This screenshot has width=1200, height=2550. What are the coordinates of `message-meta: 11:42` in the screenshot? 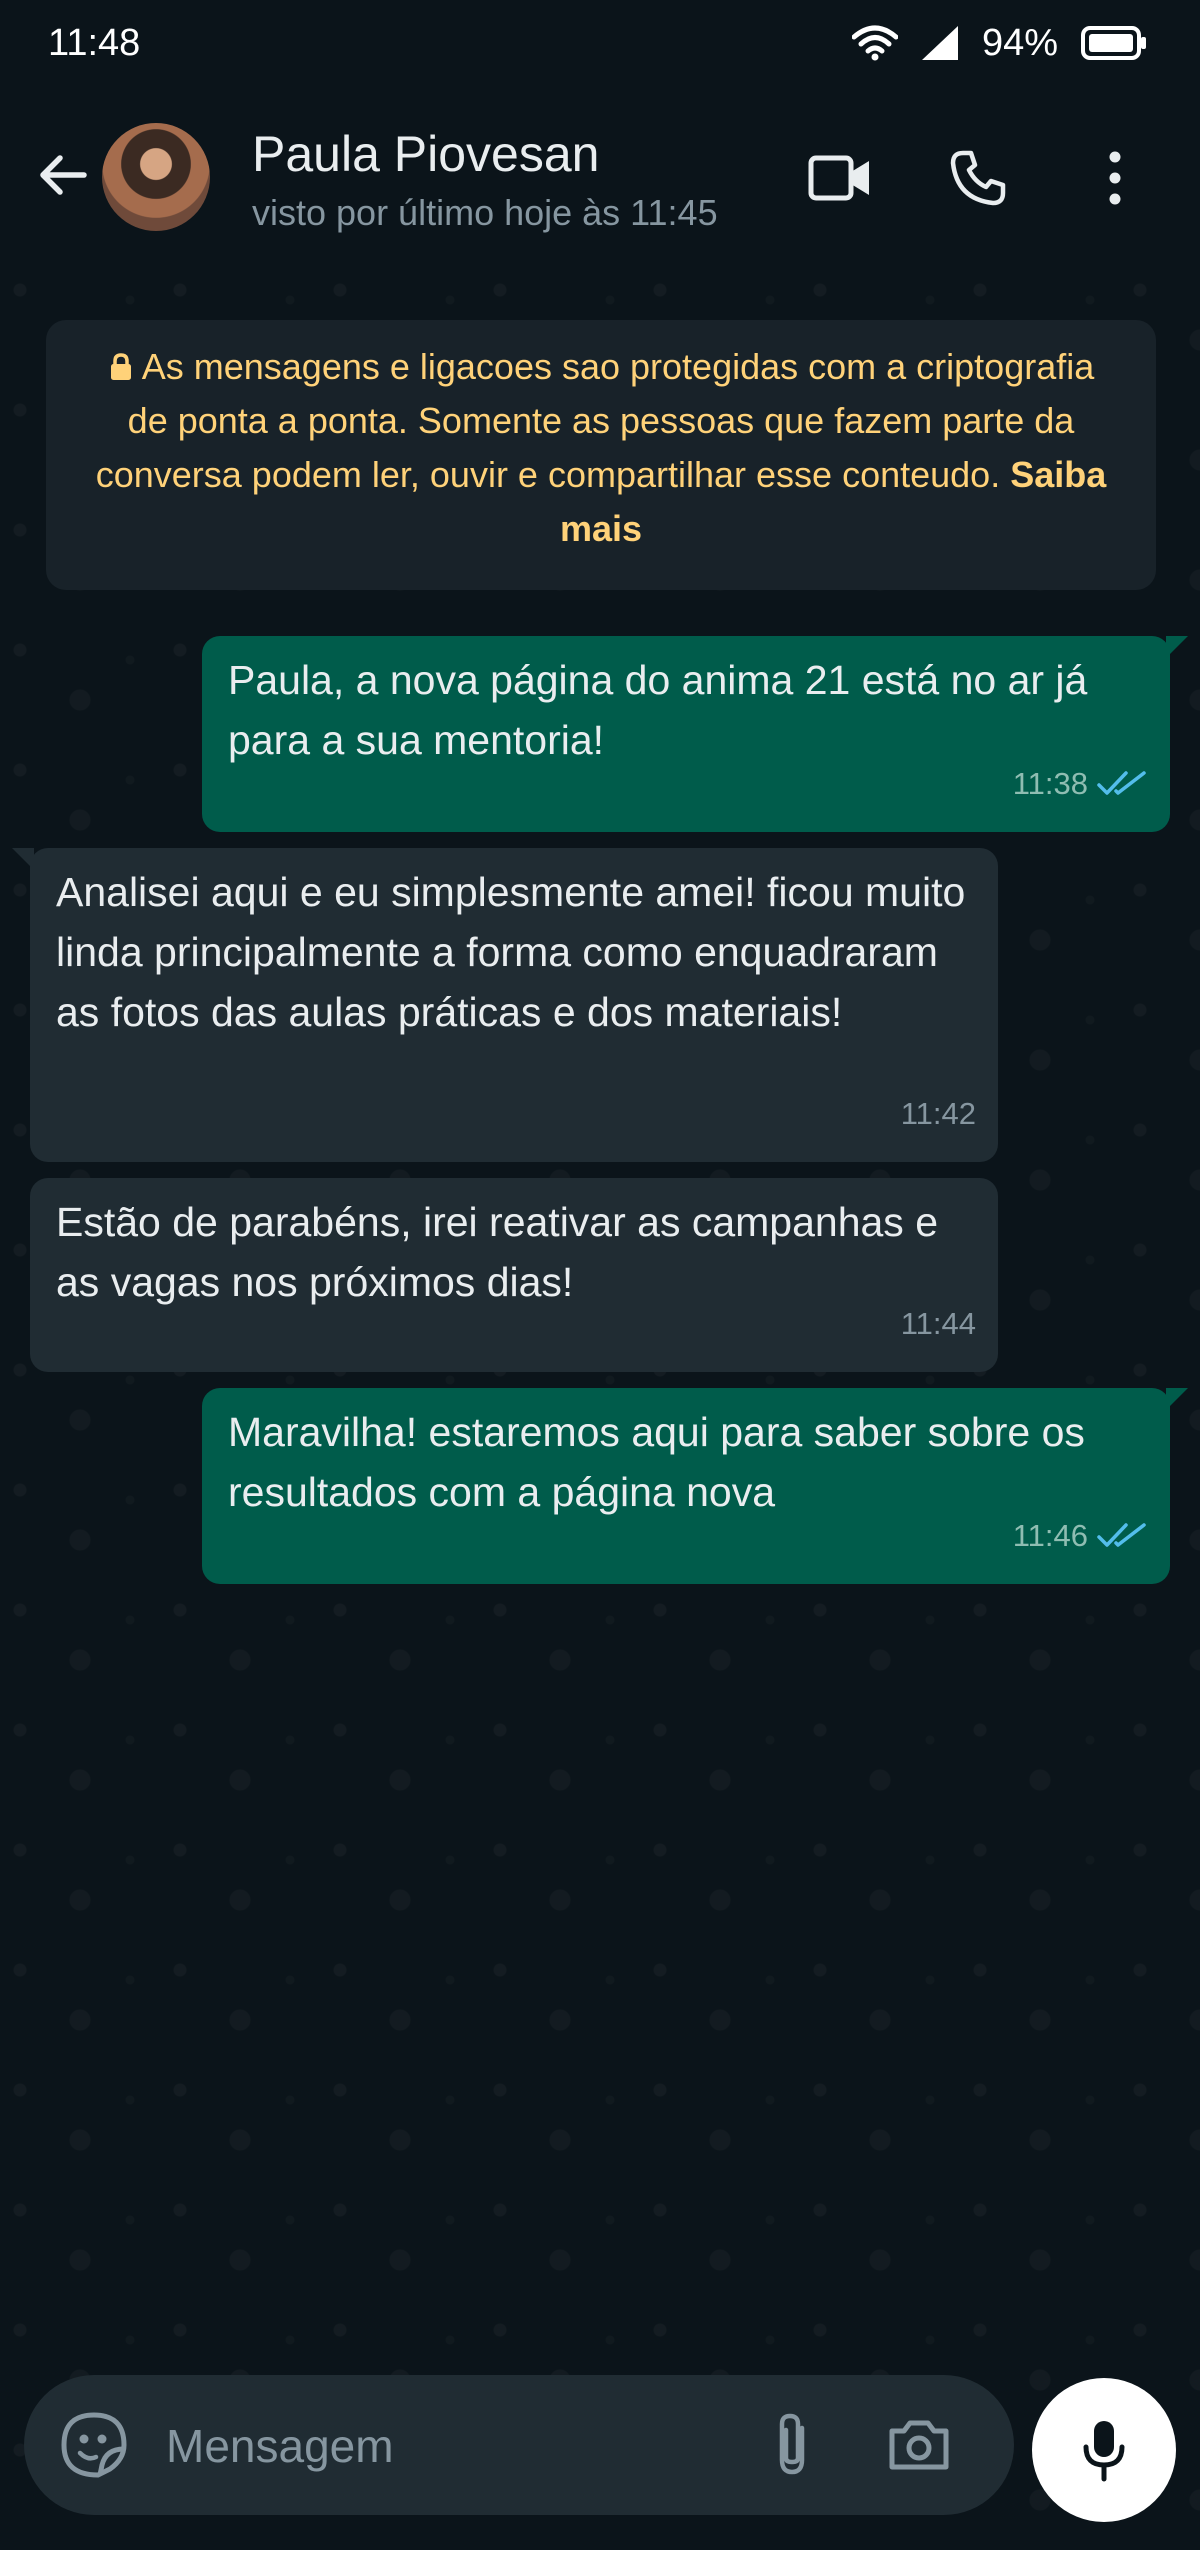 It's located at (938, 1114).